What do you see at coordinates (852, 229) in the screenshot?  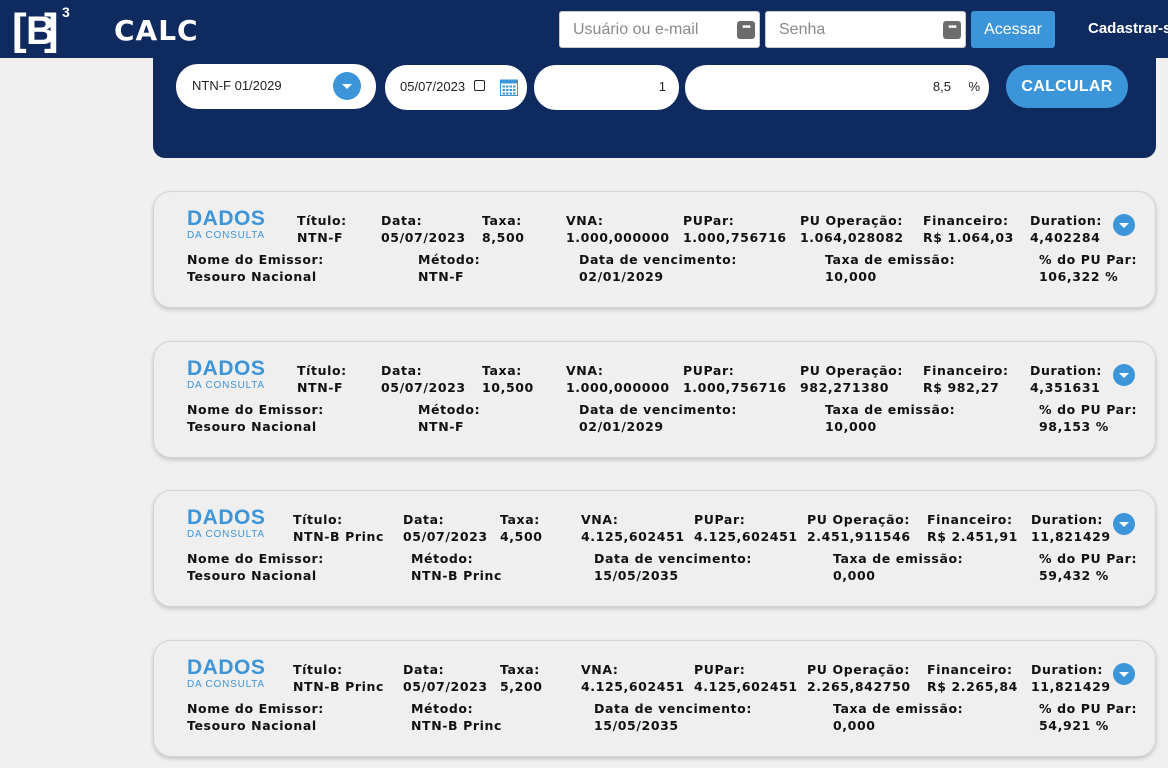 I see `field-pu-operacao: PU Operação: 1.064,028082` at bounding box center [852, 229].